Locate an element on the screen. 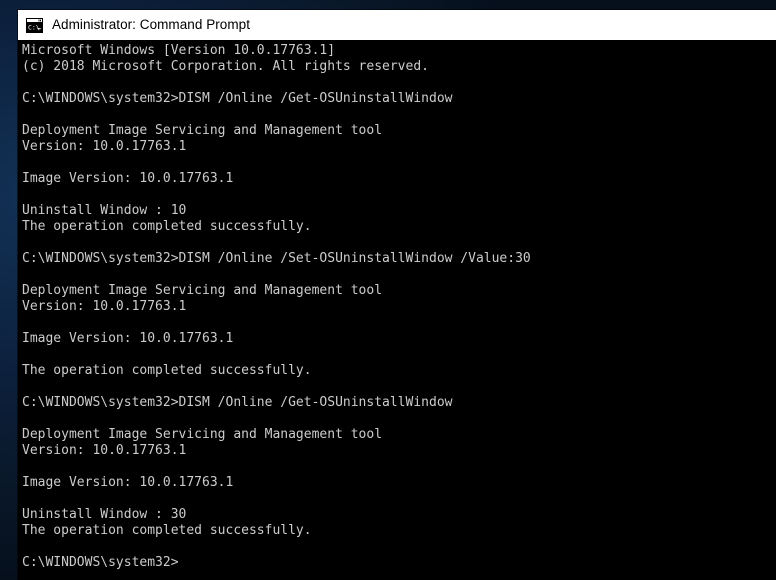  window-title-bar: C:\ Administrator: Command Prompt is located at coordinates (397, 25).